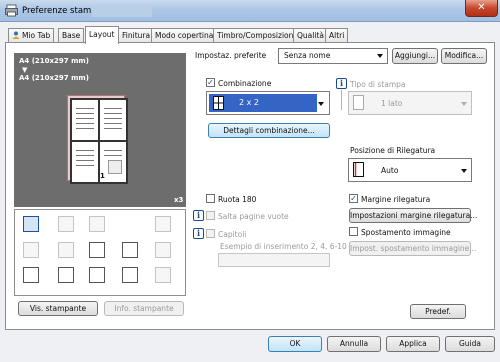  I want to click on preview-sheet: 1, so click(99, 141).